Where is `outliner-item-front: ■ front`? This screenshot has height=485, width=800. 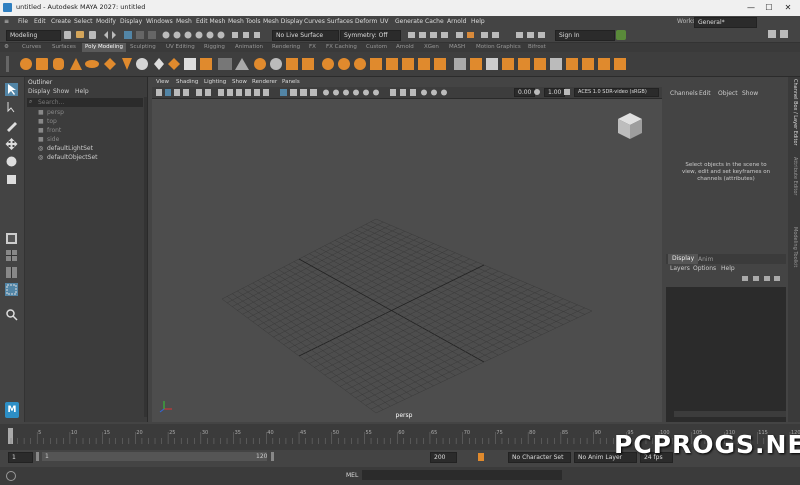 outliner-item-front: ■ front is located at coordinates (90, 131).